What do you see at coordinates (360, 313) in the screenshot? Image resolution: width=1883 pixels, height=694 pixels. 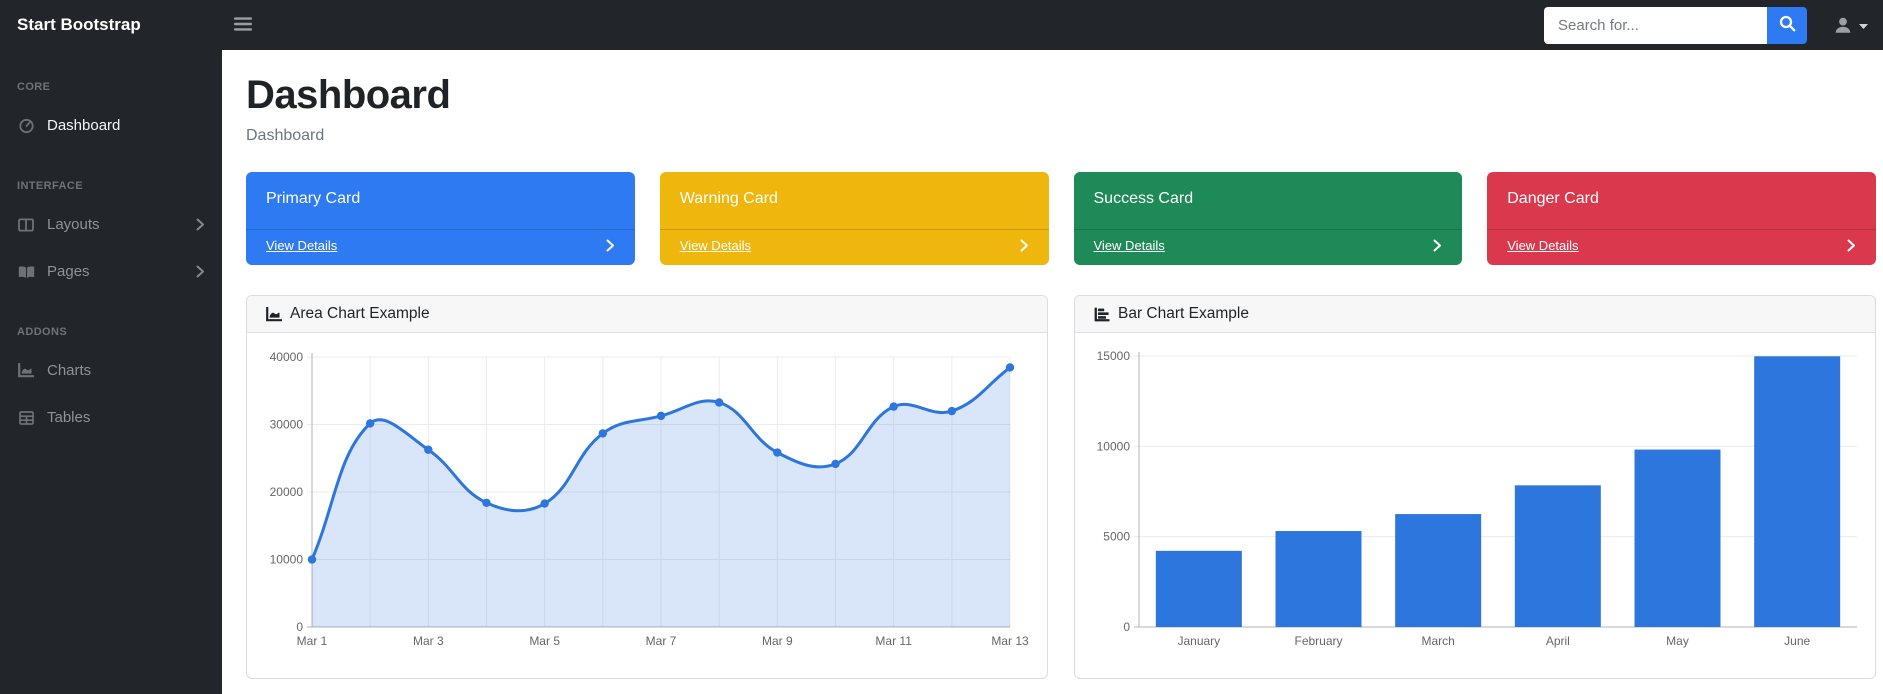 I see `chart-card-title: Area Chart Example` at bounding box center [360, 313].